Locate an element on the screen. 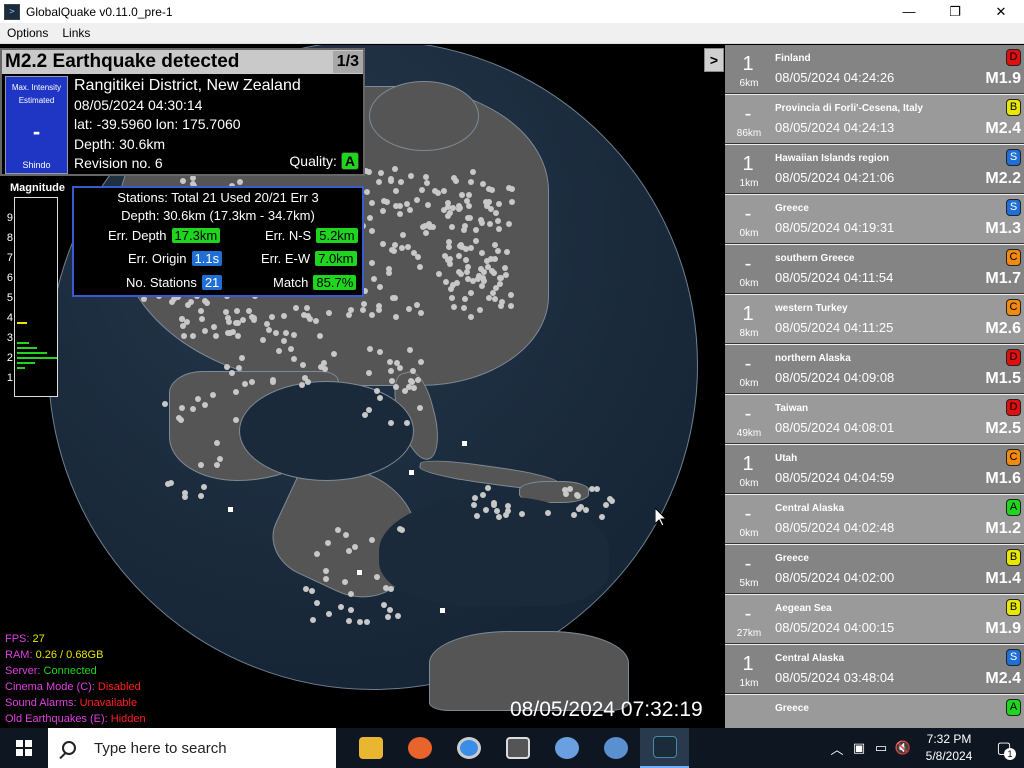 The width and height of the screenshot is (1024, 768). ram-value: 0.26 / 0.68GB is located at coordinates (69, 655).